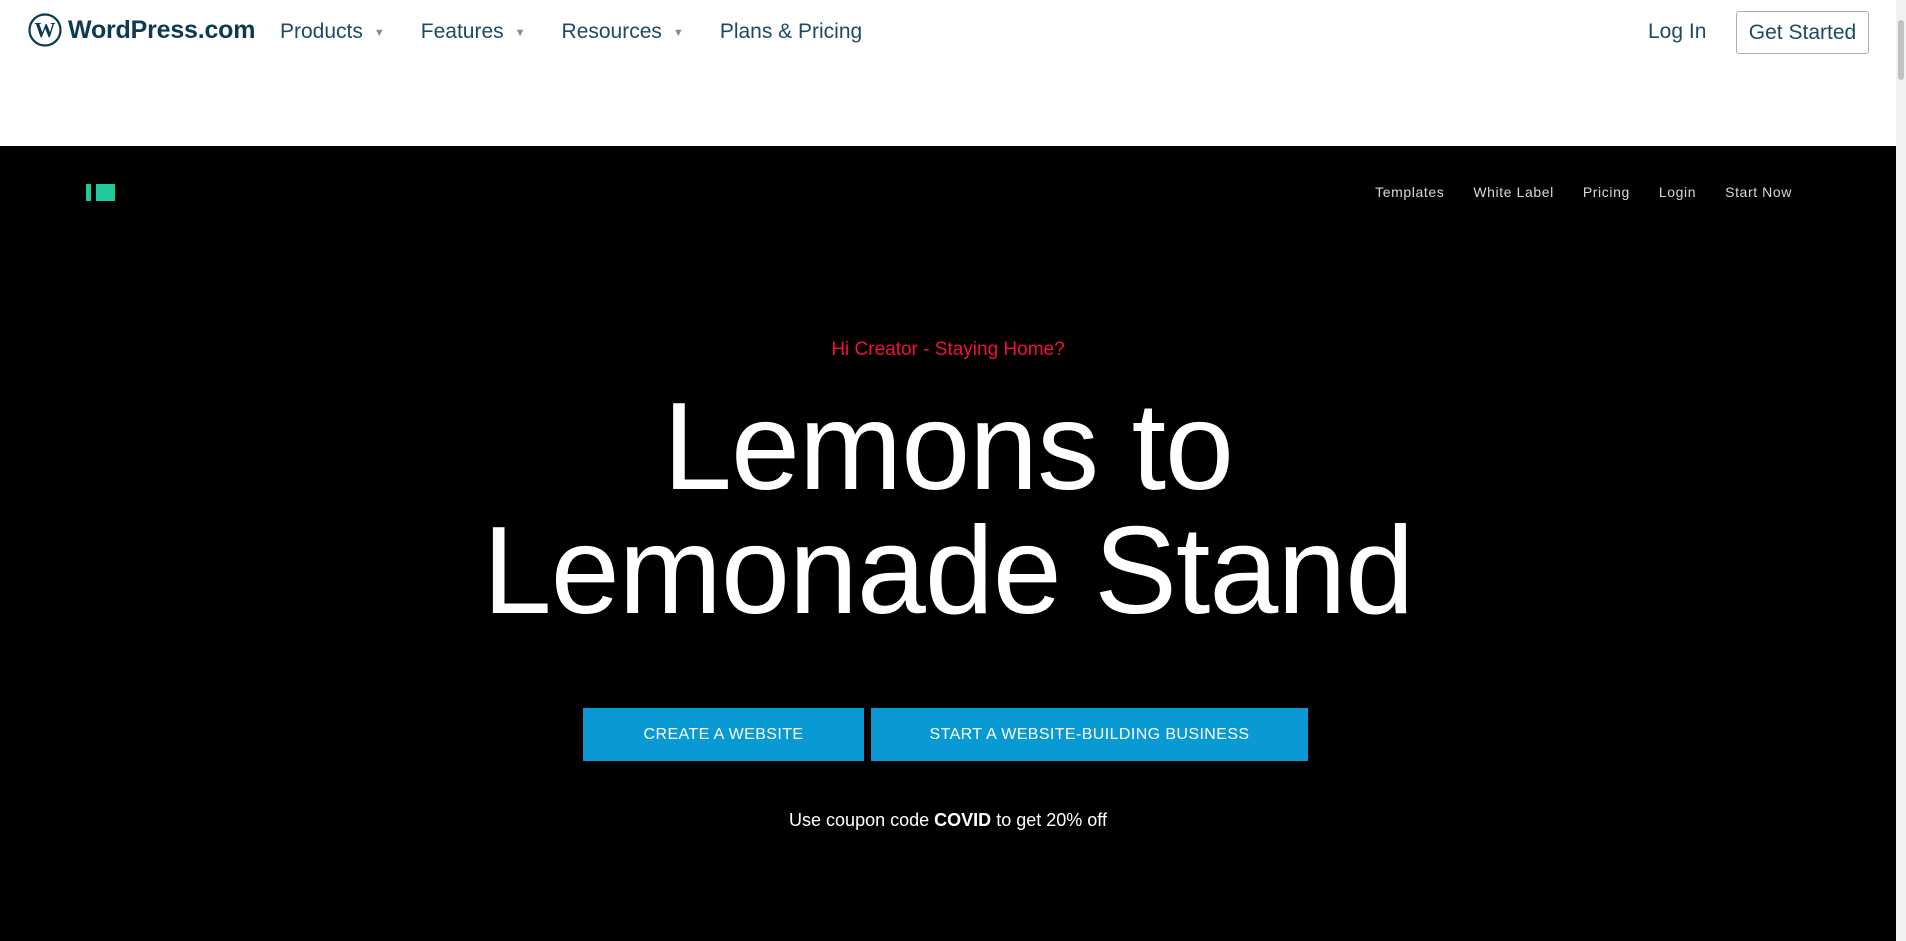 The width and height of the screenshot is (1906, 941). What do you see at coordinates (1677, 192) in the screenshot?
I see `hero-nav-login: Login` at bounding box center [1677, 192].